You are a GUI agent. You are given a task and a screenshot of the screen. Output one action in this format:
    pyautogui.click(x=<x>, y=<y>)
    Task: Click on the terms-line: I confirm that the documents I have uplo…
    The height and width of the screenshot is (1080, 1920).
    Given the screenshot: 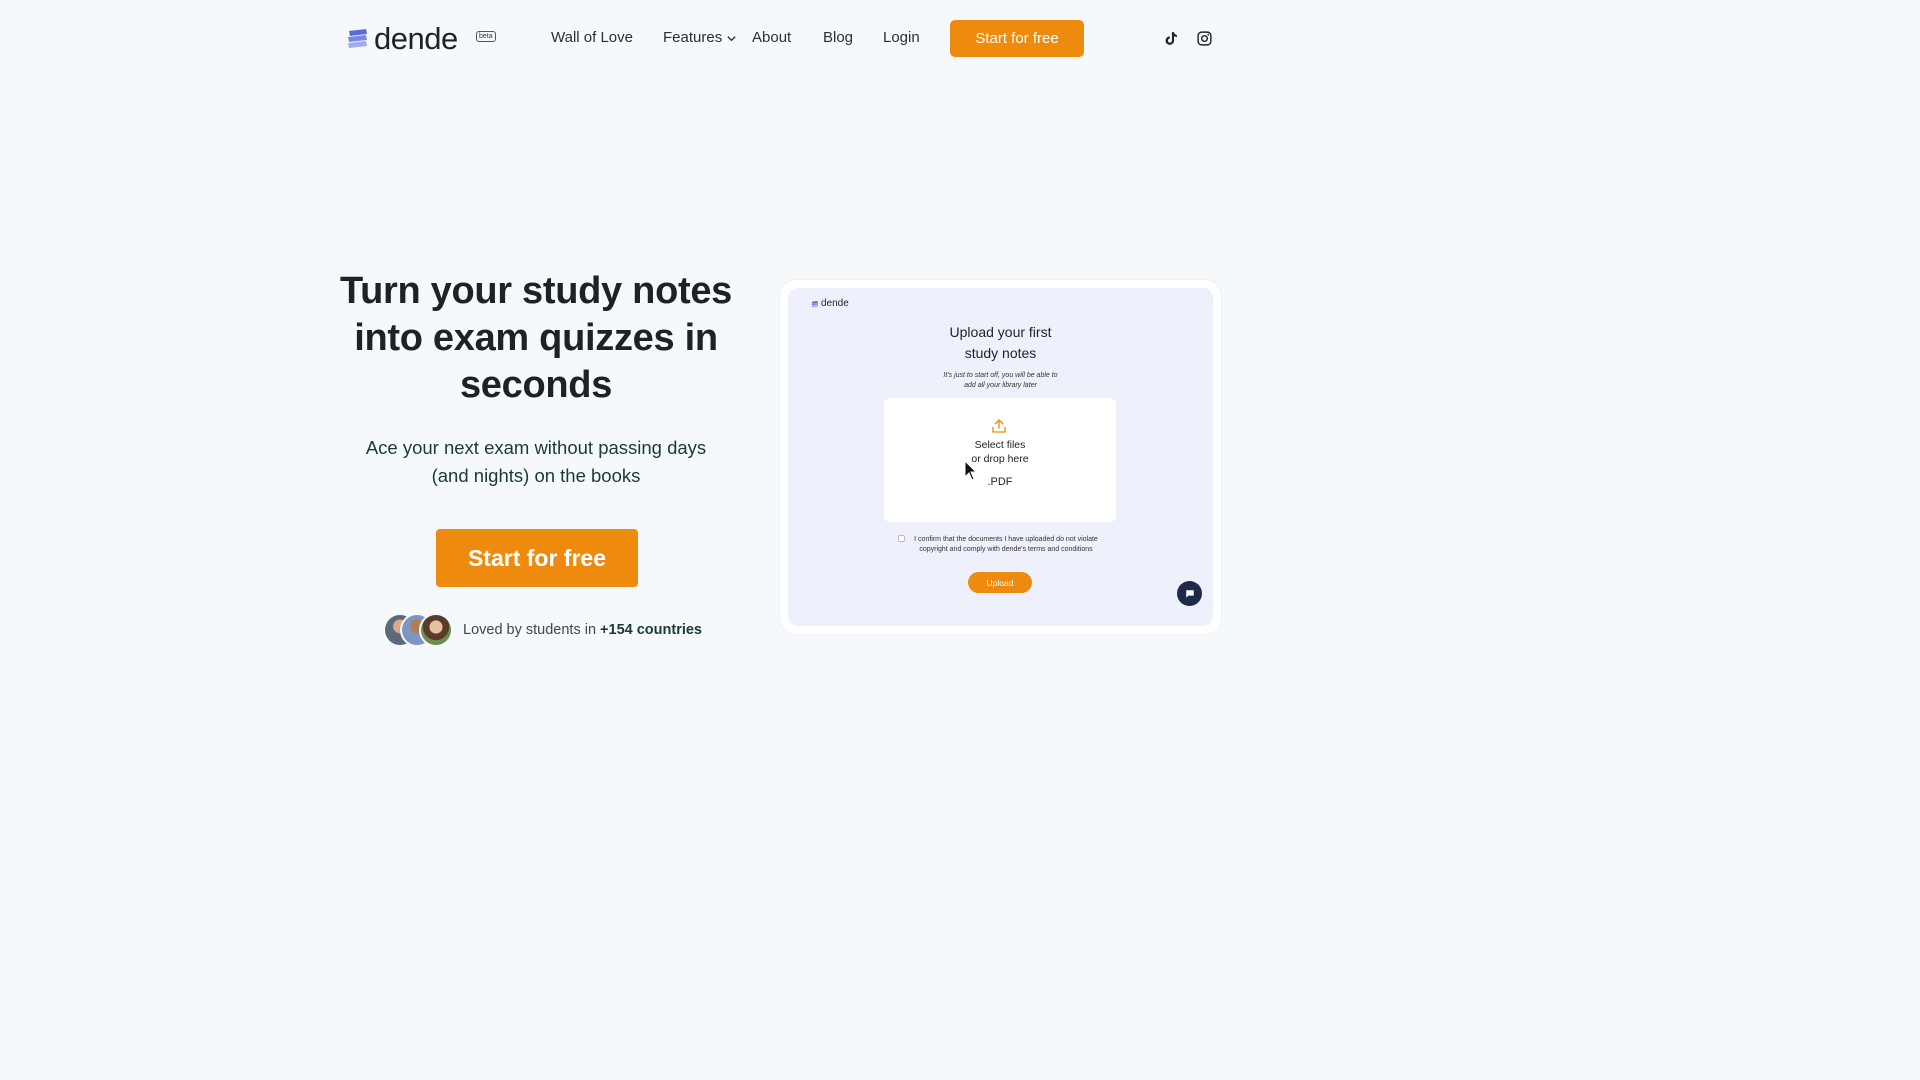 What is the action you would take?
    pyautogui.click(x=1006, y=539)
    